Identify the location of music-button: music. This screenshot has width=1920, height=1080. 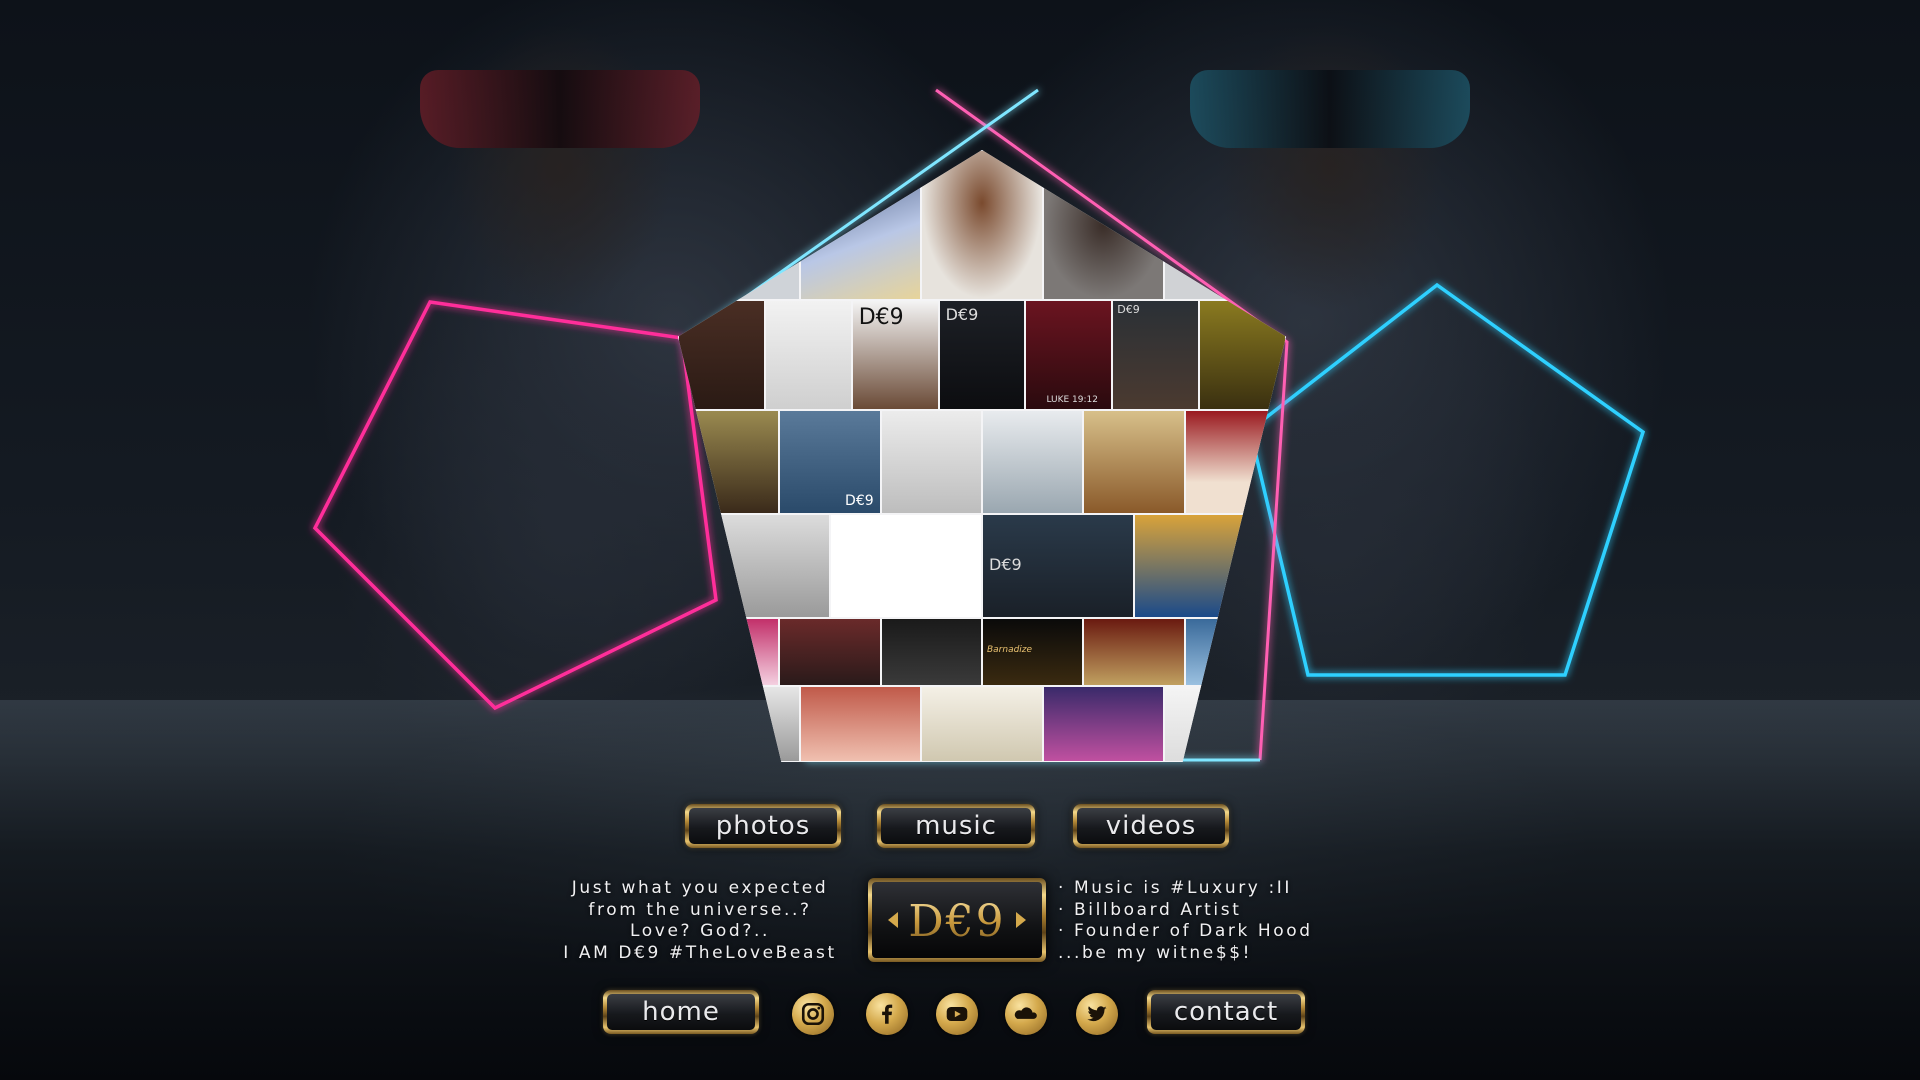
(956, 826).